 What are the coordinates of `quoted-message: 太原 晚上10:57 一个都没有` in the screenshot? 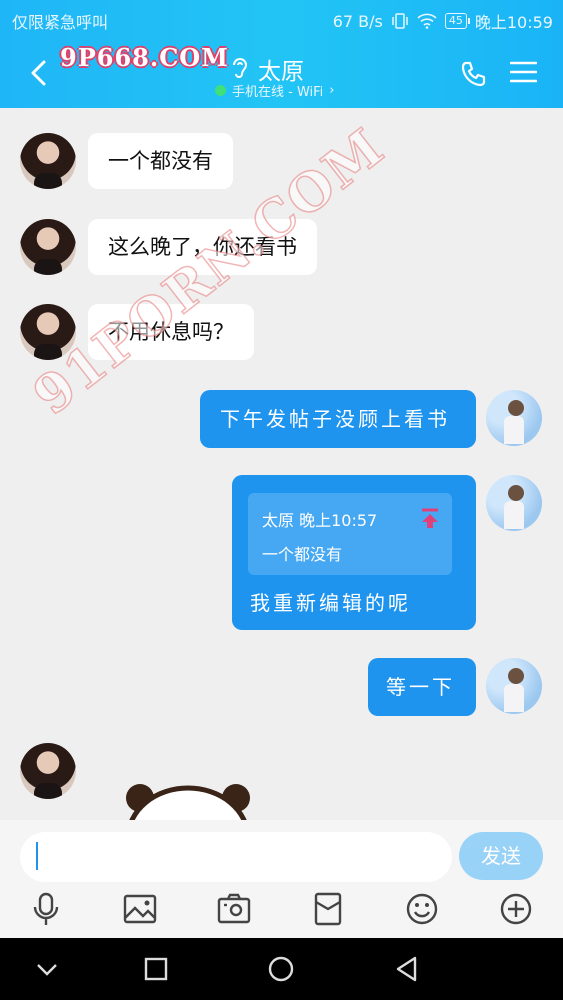 It's located at (350, 534).